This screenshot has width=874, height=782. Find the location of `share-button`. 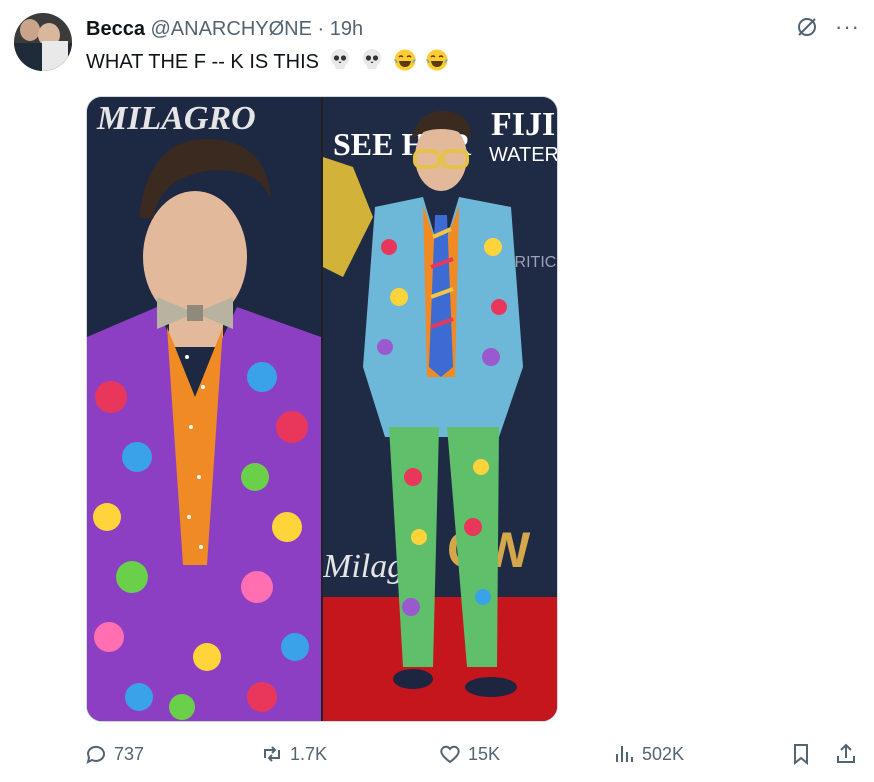

share-button is located at coordinates (846, 754).